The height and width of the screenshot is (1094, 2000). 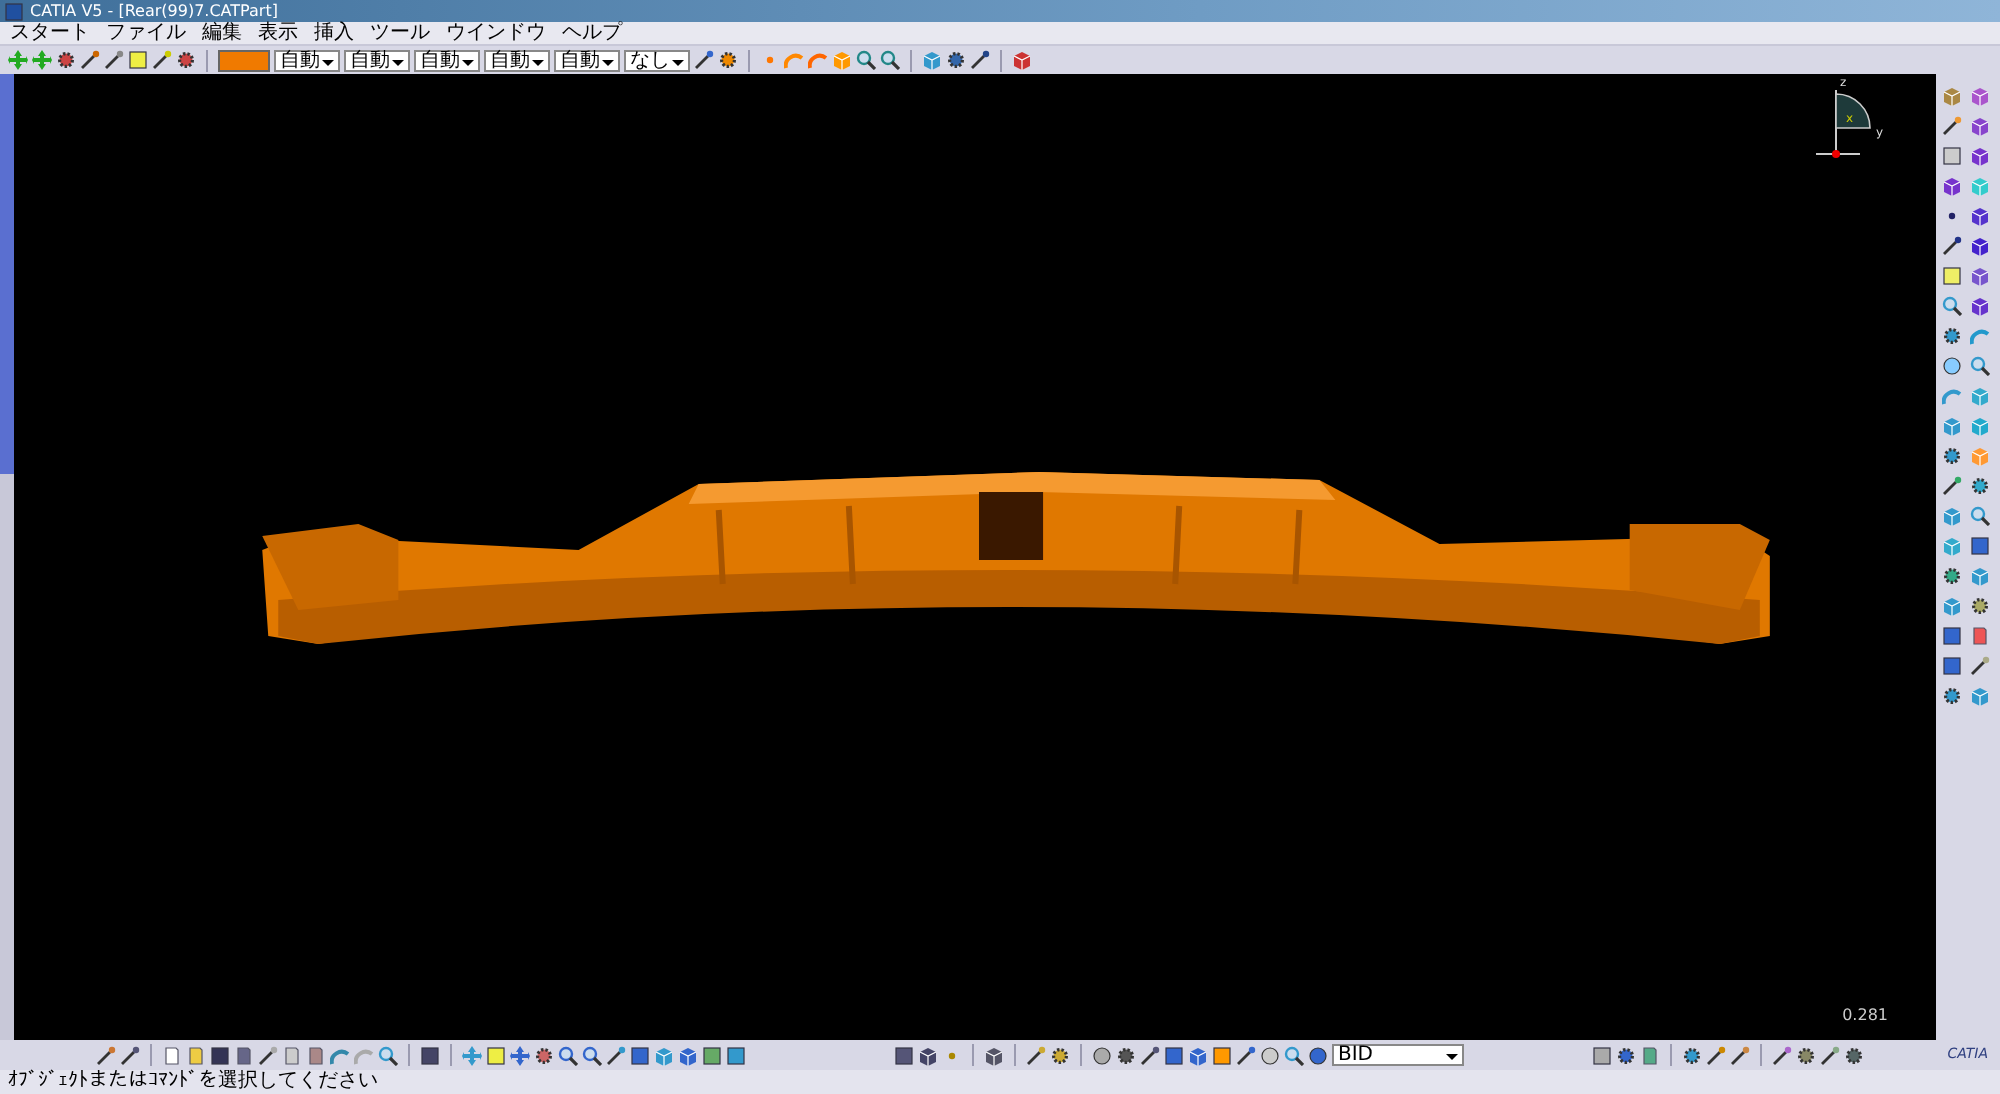 What do you see at coordinates (222, 33) in the screenshot?
I see `menu-item: 編集` at bounding box center [222, 33].